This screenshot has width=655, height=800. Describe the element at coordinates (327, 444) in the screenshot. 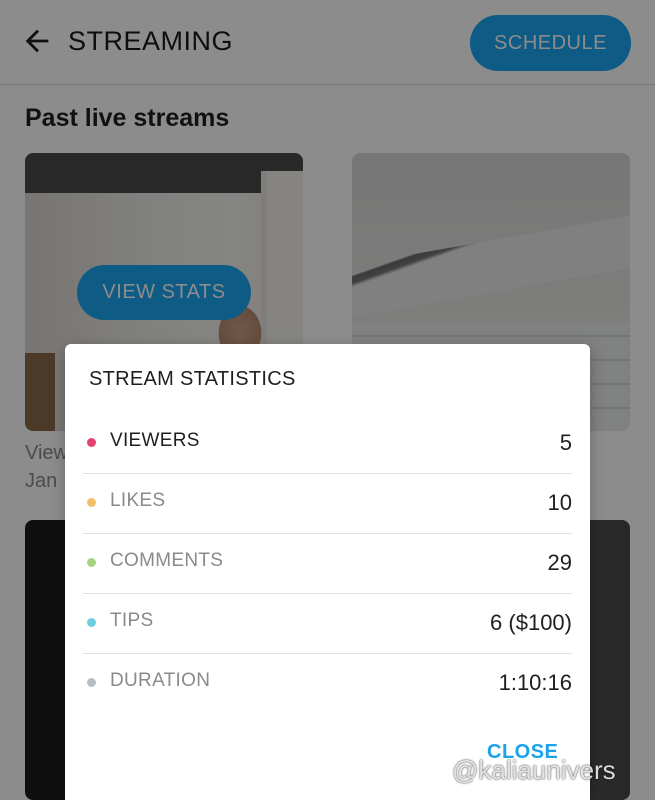

I see `stat-row-viewers: VIEWERS 5` at that location.